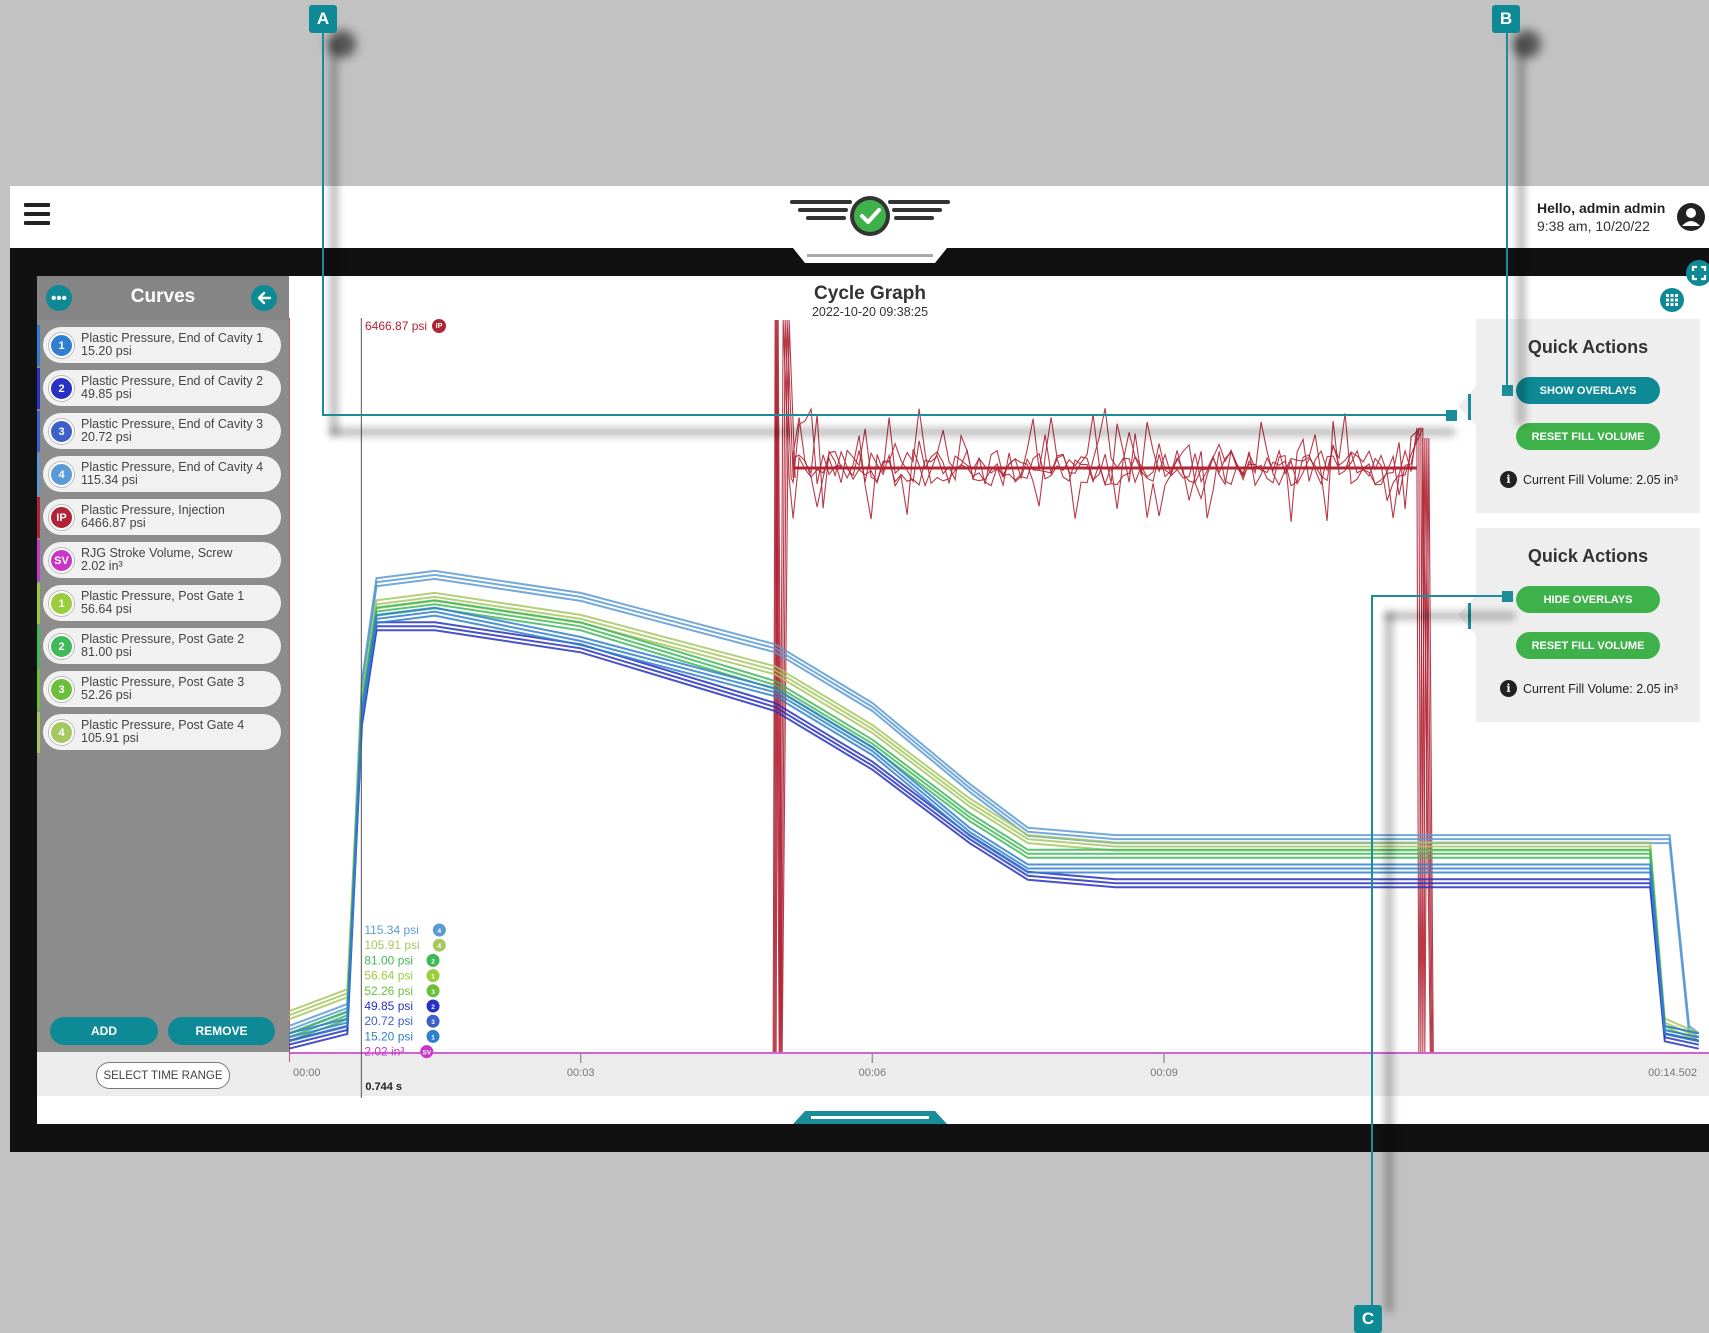 This screenshot has height=1333, width=1709. I want to click on curve-name: Plastic Pressure, Post Gate 1, so click(163, 596).